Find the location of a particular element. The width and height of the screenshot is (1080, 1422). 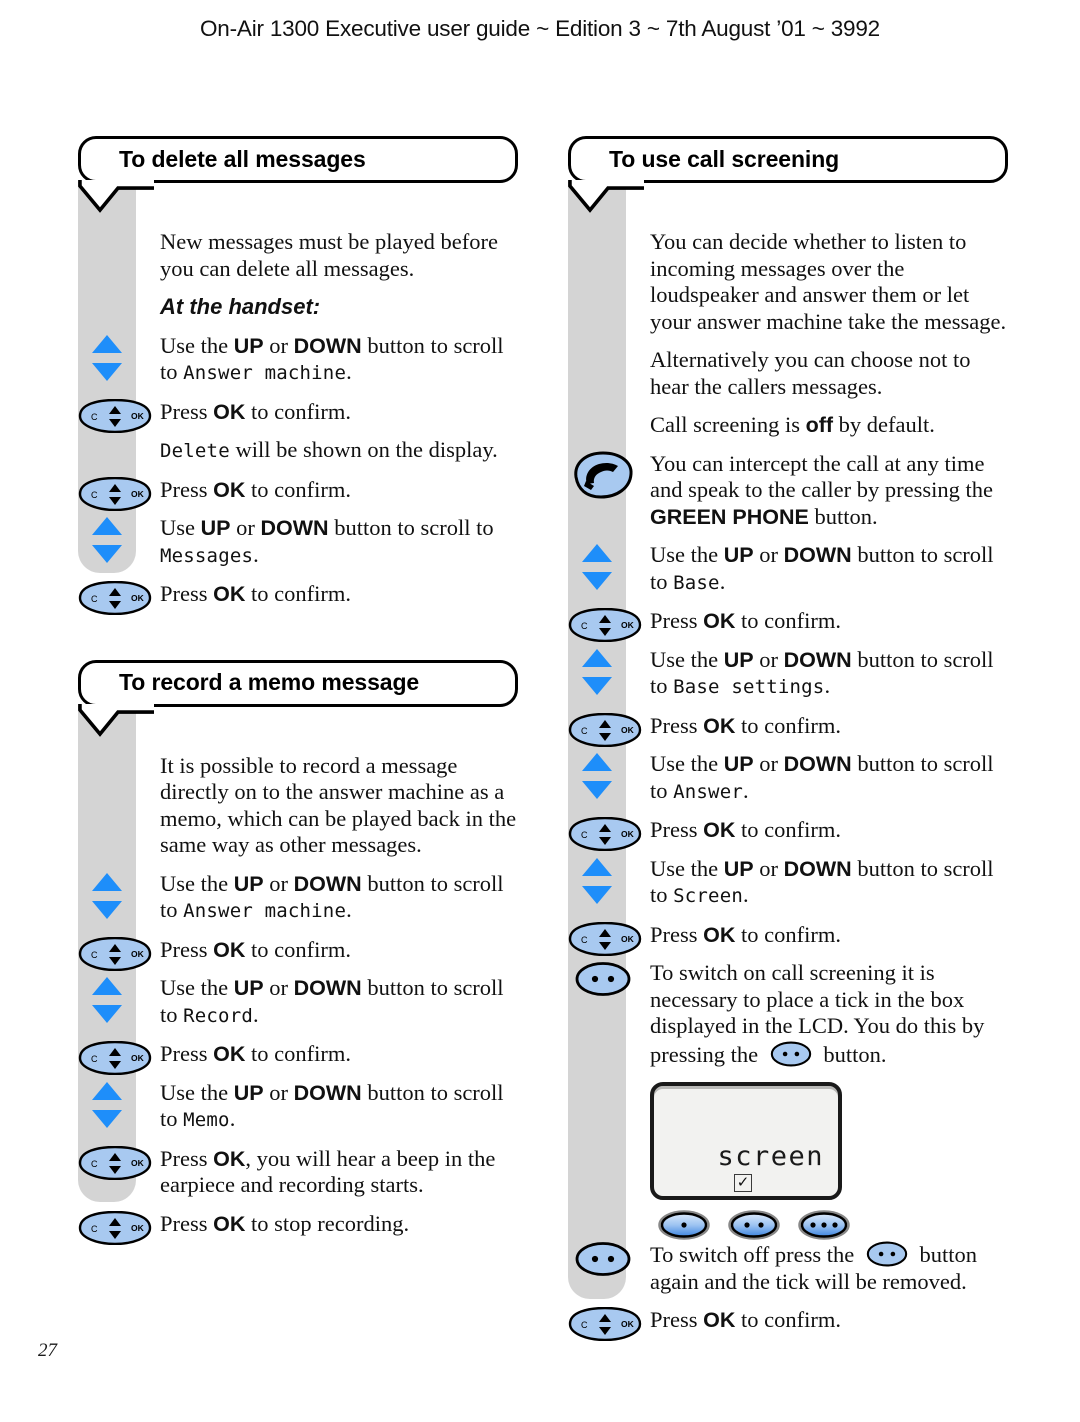

lcd-illustration: screen ✓ is located at coordinates (788, 1161).